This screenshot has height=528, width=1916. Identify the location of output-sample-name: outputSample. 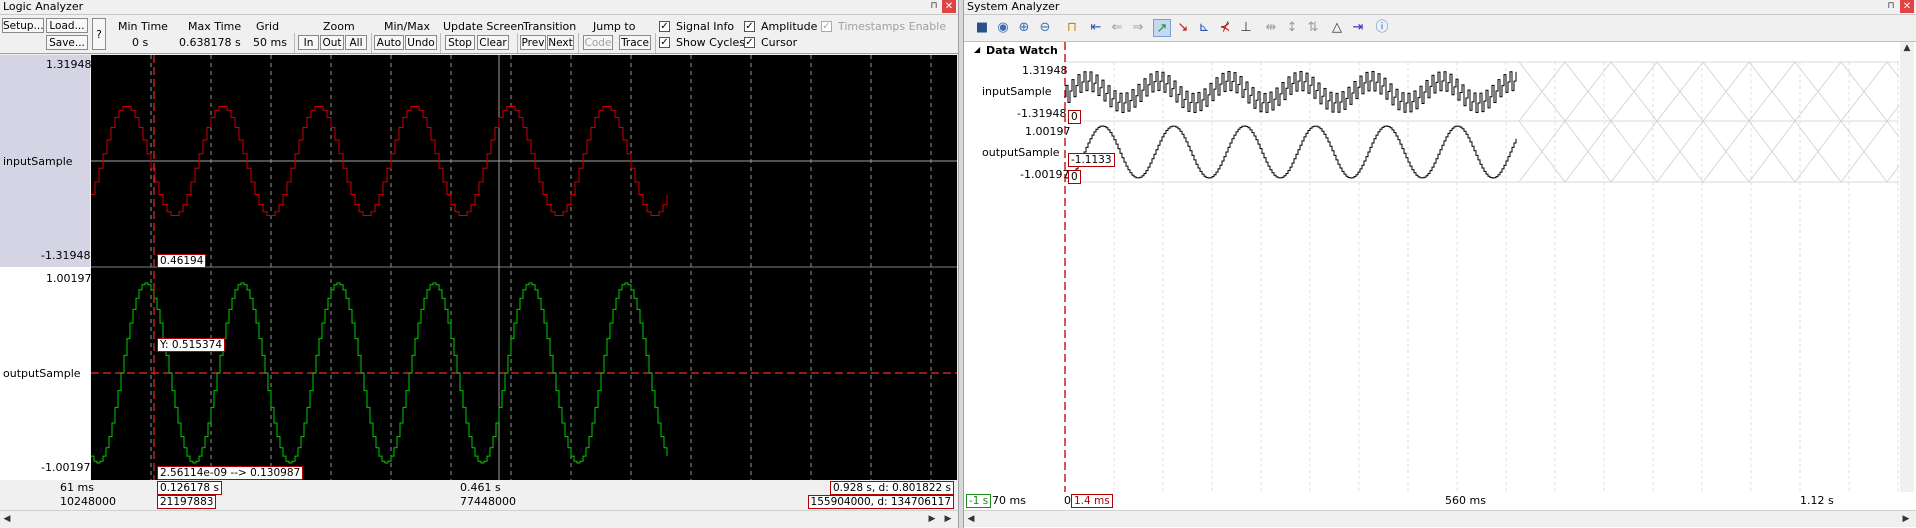
(42, 373).